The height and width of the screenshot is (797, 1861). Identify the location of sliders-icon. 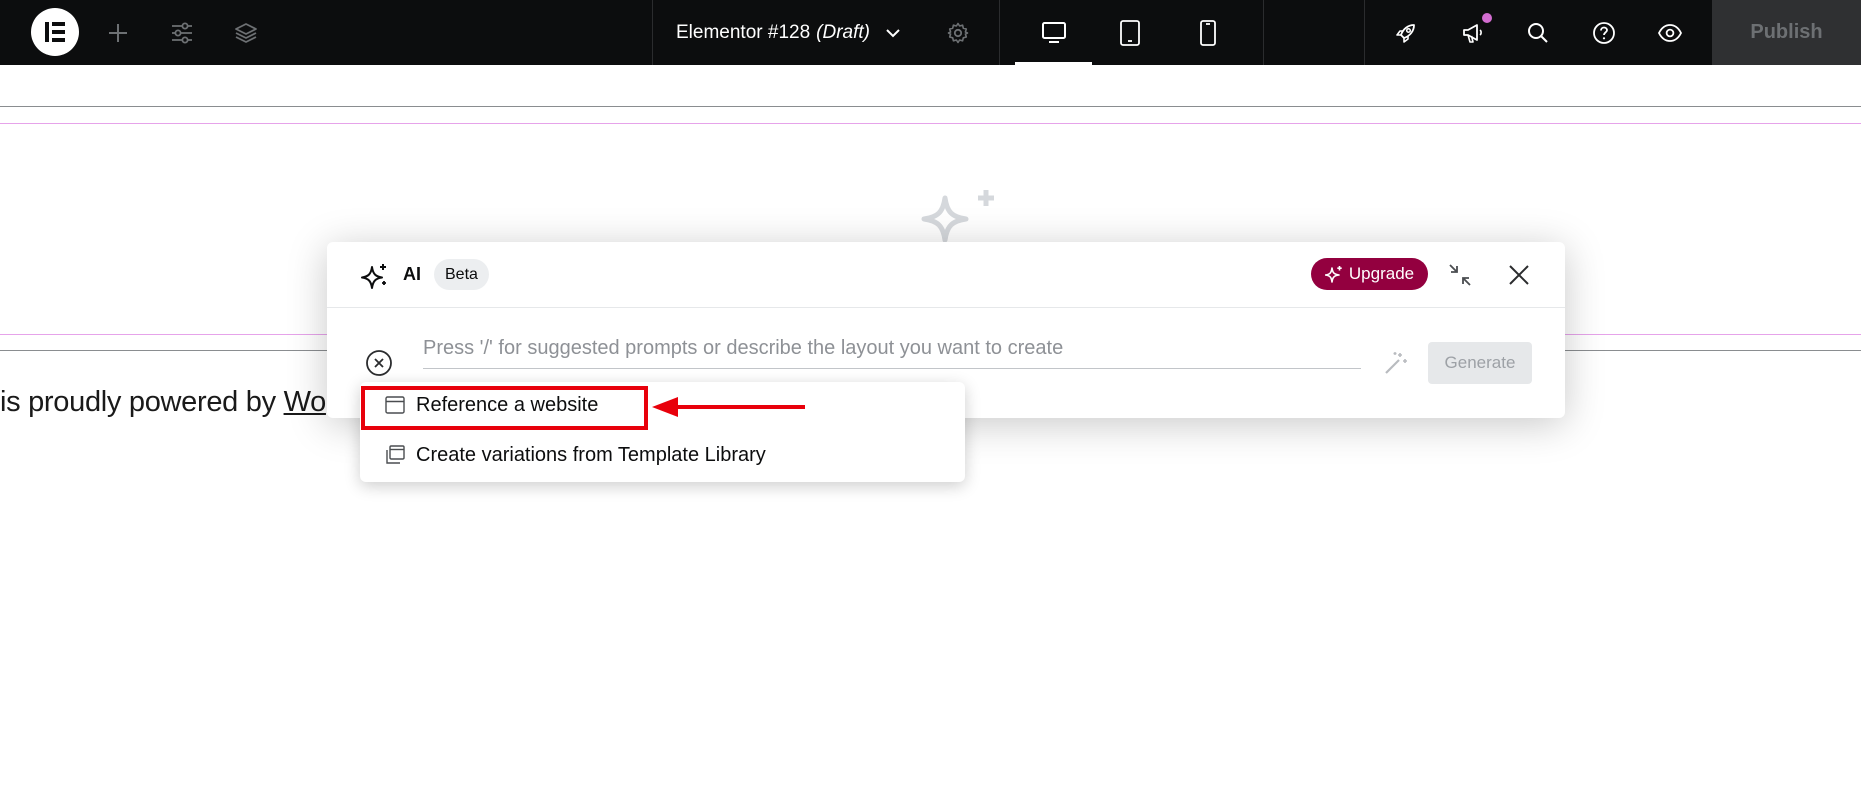
(182, 32).